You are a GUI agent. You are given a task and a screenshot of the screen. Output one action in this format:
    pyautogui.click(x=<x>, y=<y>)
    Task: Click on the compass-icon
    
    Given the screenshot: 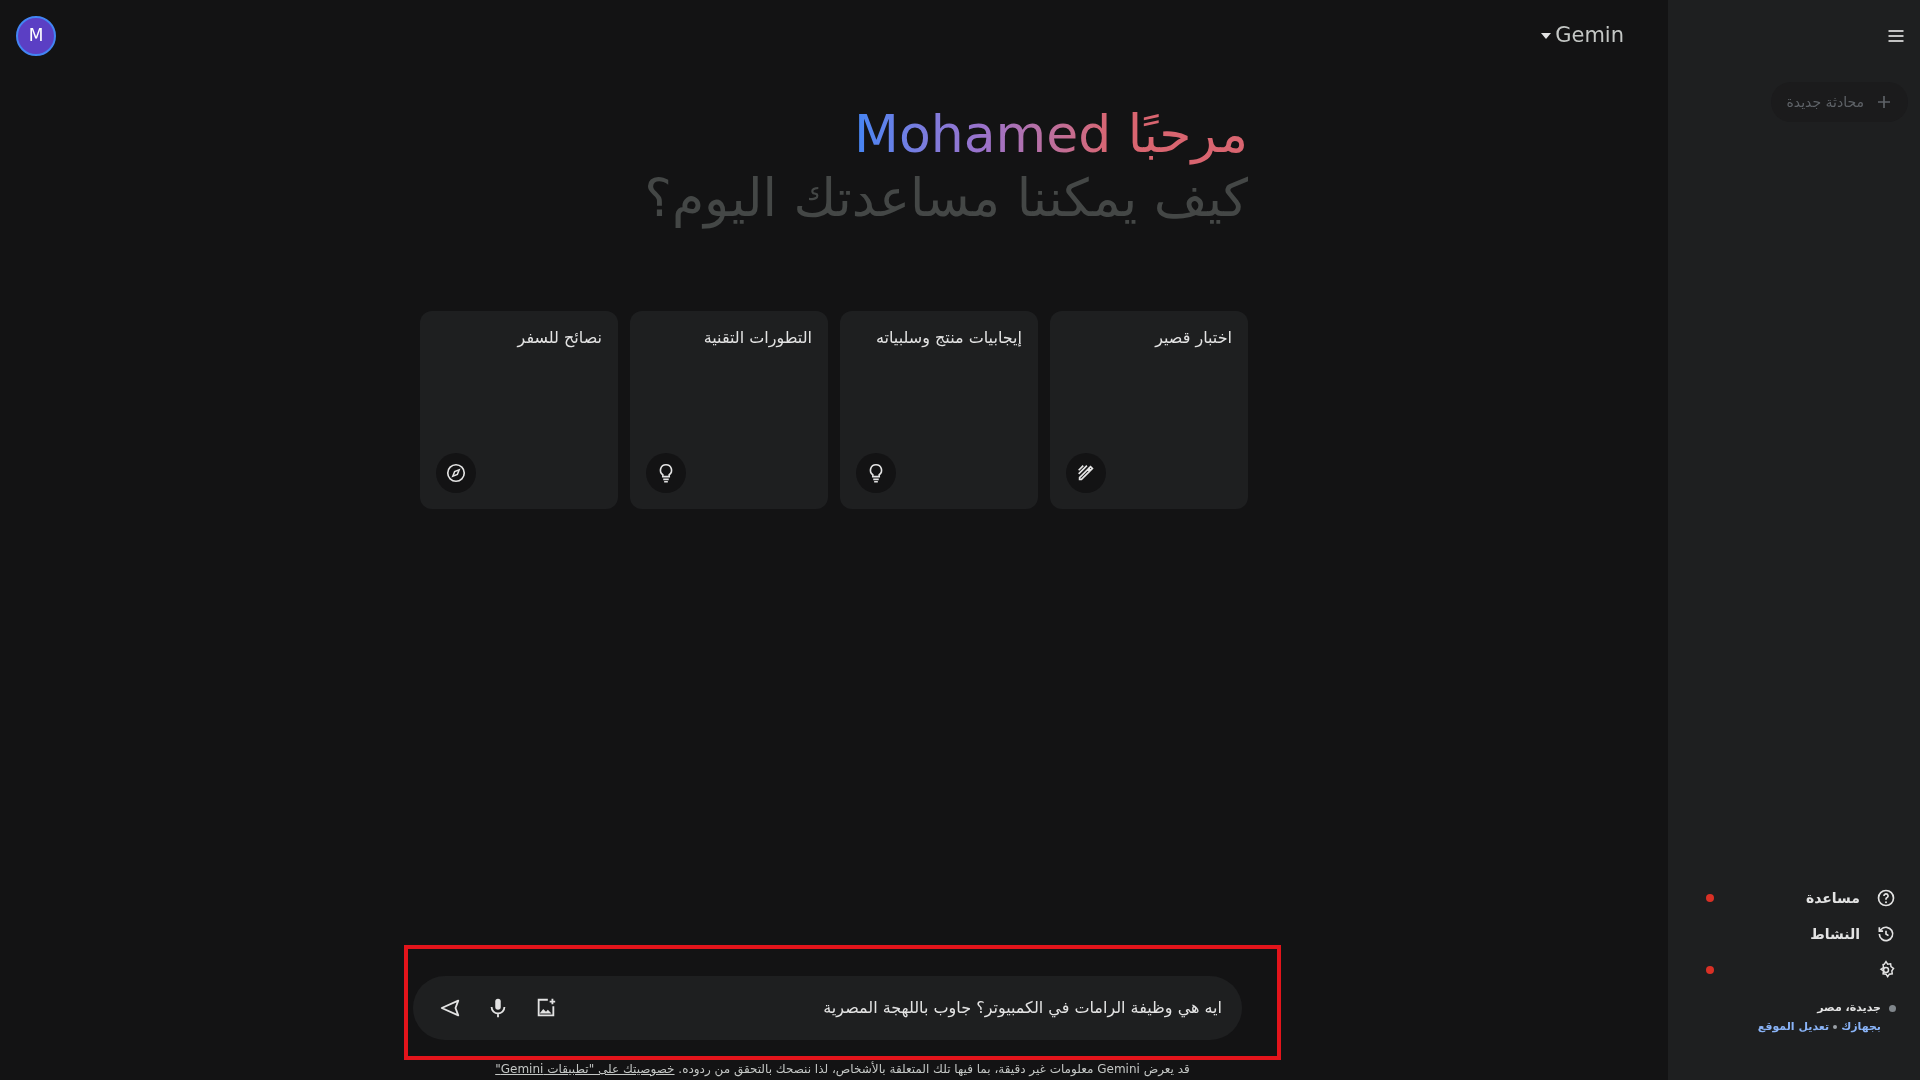 What is the action you would take?
    pyautogui.click(x=456, y=473)
    